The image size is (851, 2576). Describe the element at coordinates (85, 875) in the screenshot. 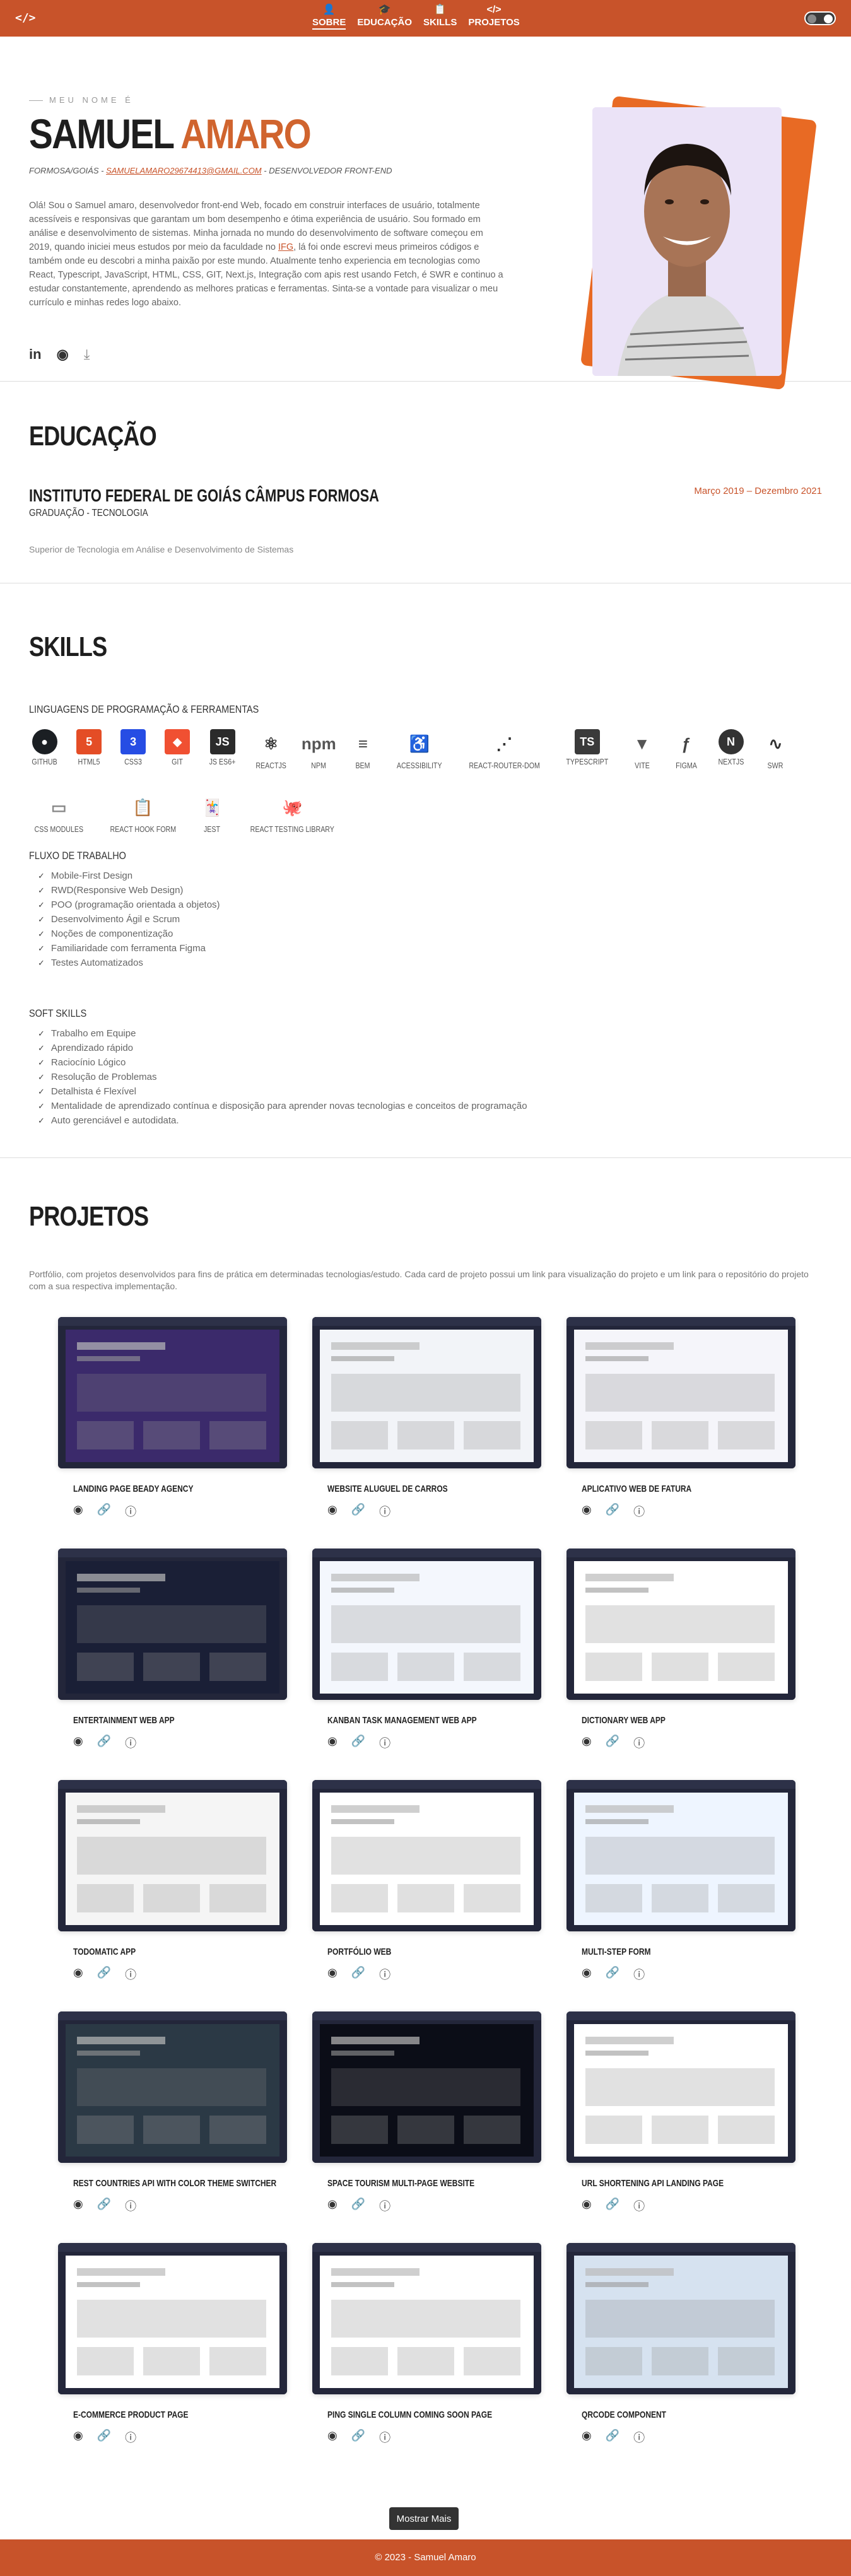

I see `list-item: ✓ Mobile-First Design` at that location.